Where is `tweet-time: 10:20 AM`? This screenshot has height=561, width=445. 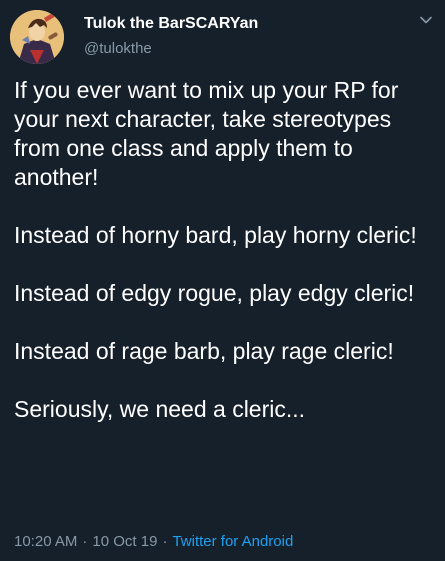
tweet-time: 10:20 AM is located at coordinates (45, 541).